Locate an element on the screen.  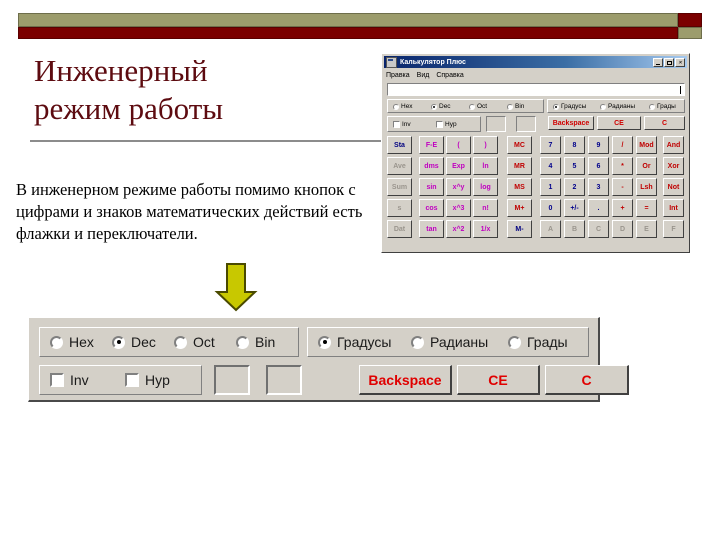
key-mminus: M- is located at coordinates (519, 229).